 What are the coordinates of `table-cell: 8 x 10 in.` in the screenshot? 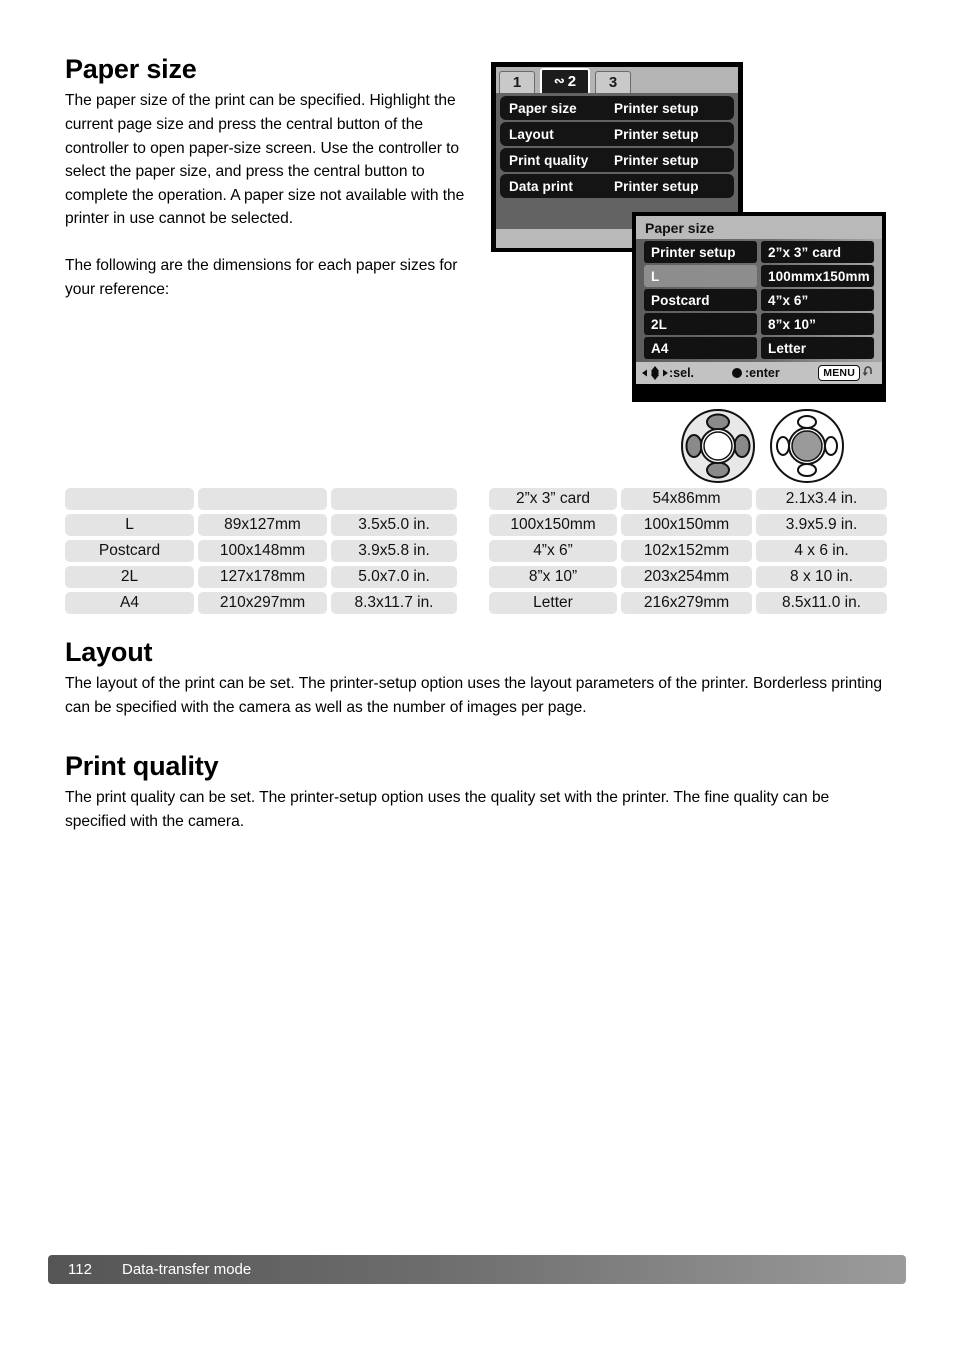 It's located at (821, 577).